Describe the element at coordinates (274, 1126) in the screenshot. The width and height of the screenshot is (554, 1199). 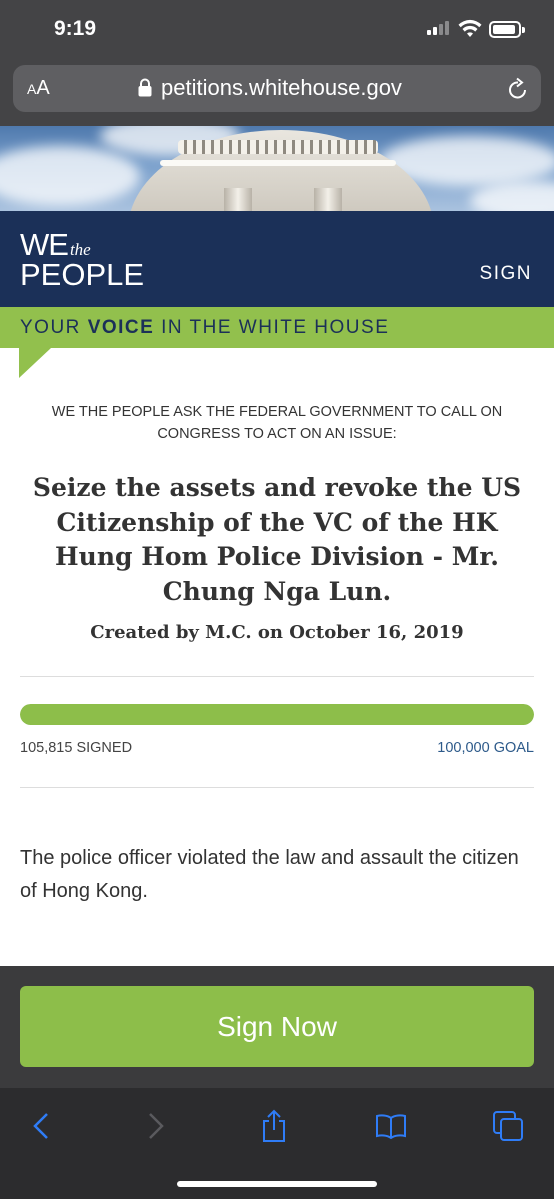
I see `share-icon` at that location.